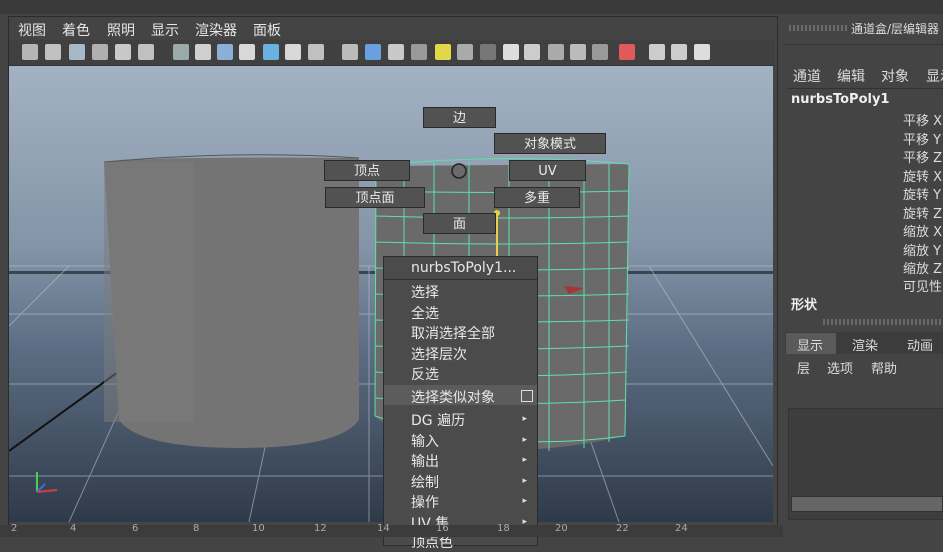 This screenshot has width=943, height=552. Describe the element at coordinates (425, 461) in the screenshot. I see `menu-item-outputs: 输出` at that location.